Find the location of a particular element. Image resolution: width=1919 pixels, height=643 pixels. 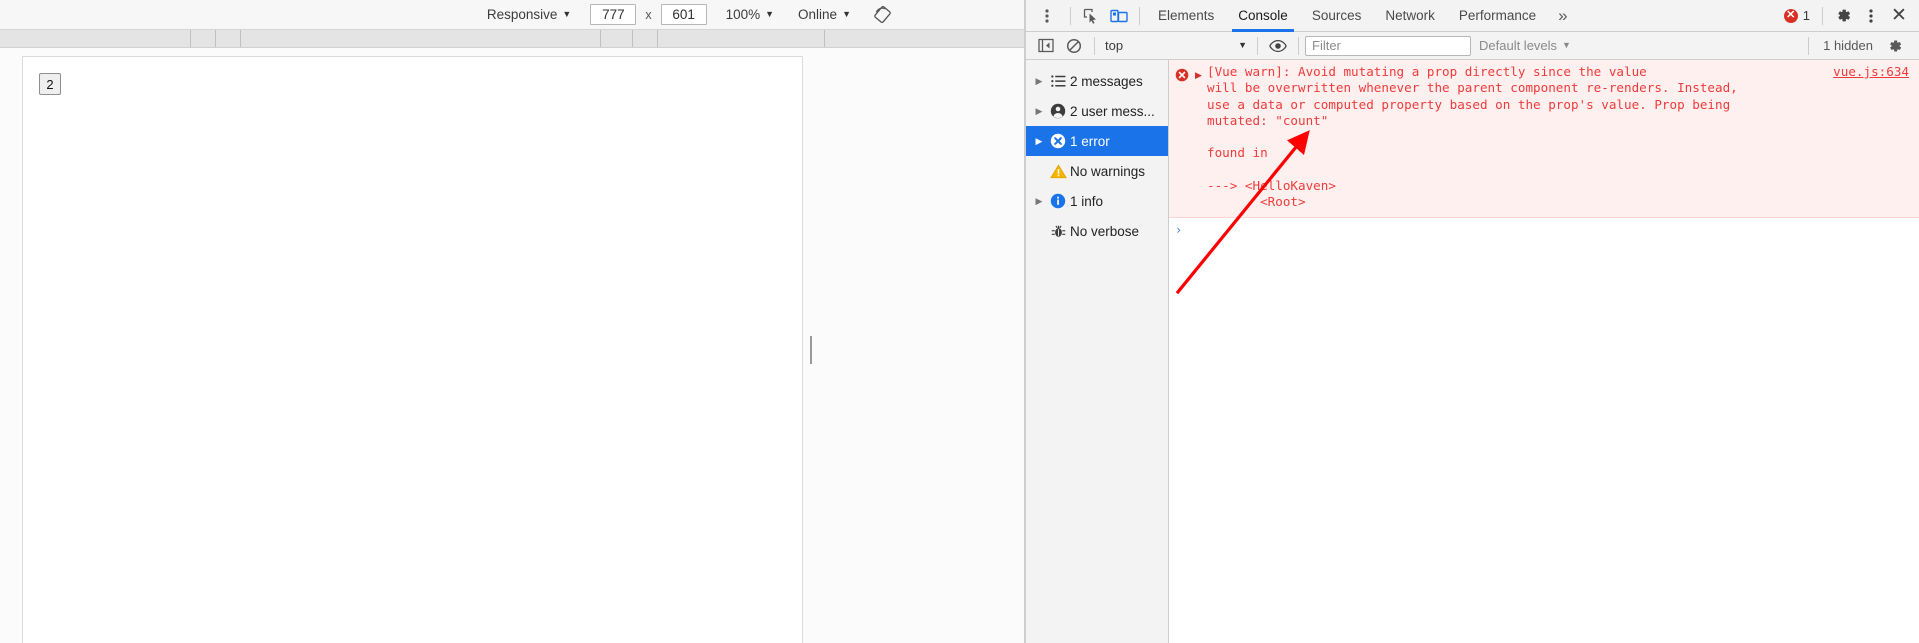

error-icon is located at coordinates (1058, 141).